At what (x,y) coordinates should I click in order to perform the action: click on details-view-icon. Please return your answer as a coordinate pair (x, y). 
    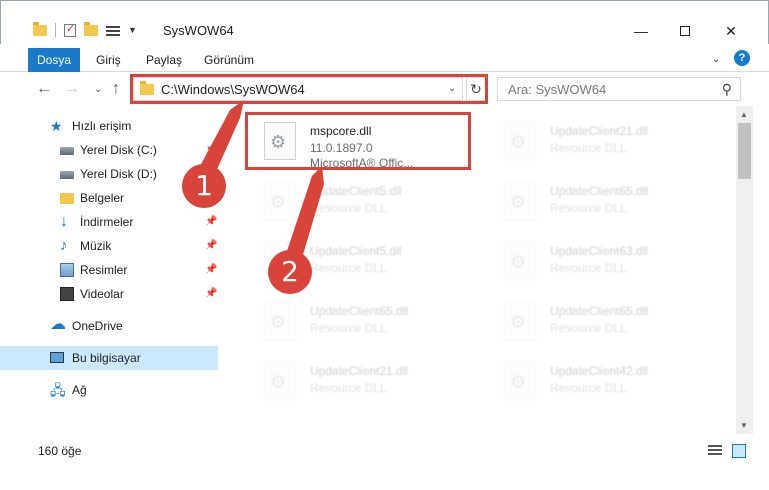
    Looking at the image, I should click on (715, 451).